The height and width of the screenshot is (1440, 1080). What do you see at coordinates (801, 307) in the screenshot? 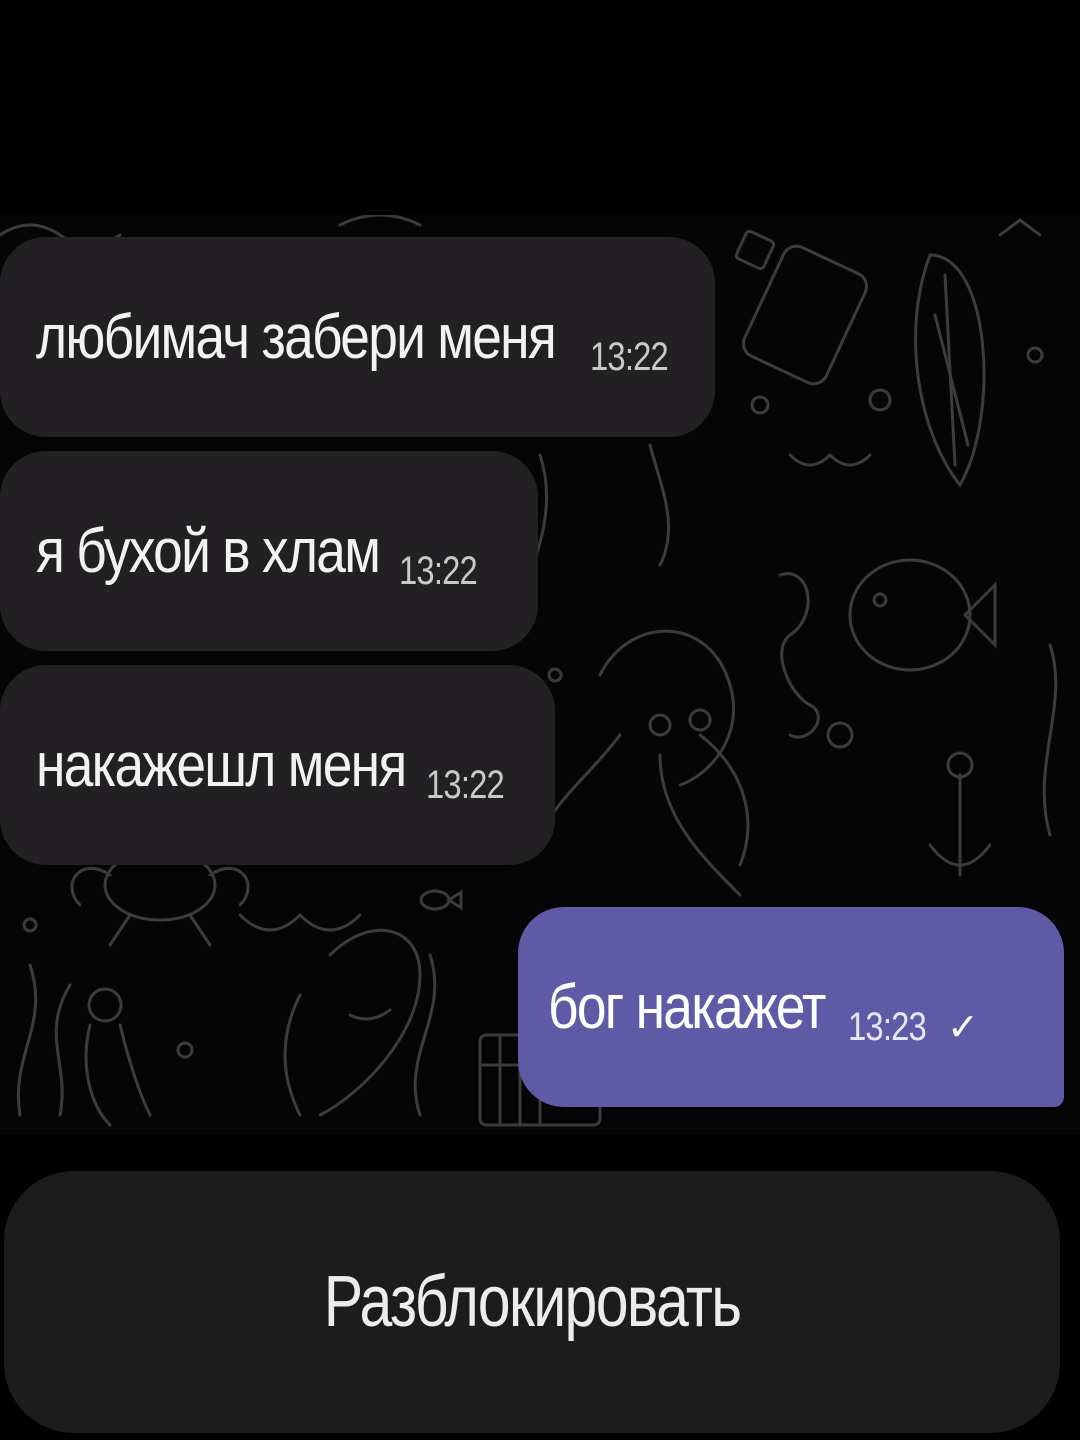
I see `bottle-doodle-icon` at bounding box center [801, 307].